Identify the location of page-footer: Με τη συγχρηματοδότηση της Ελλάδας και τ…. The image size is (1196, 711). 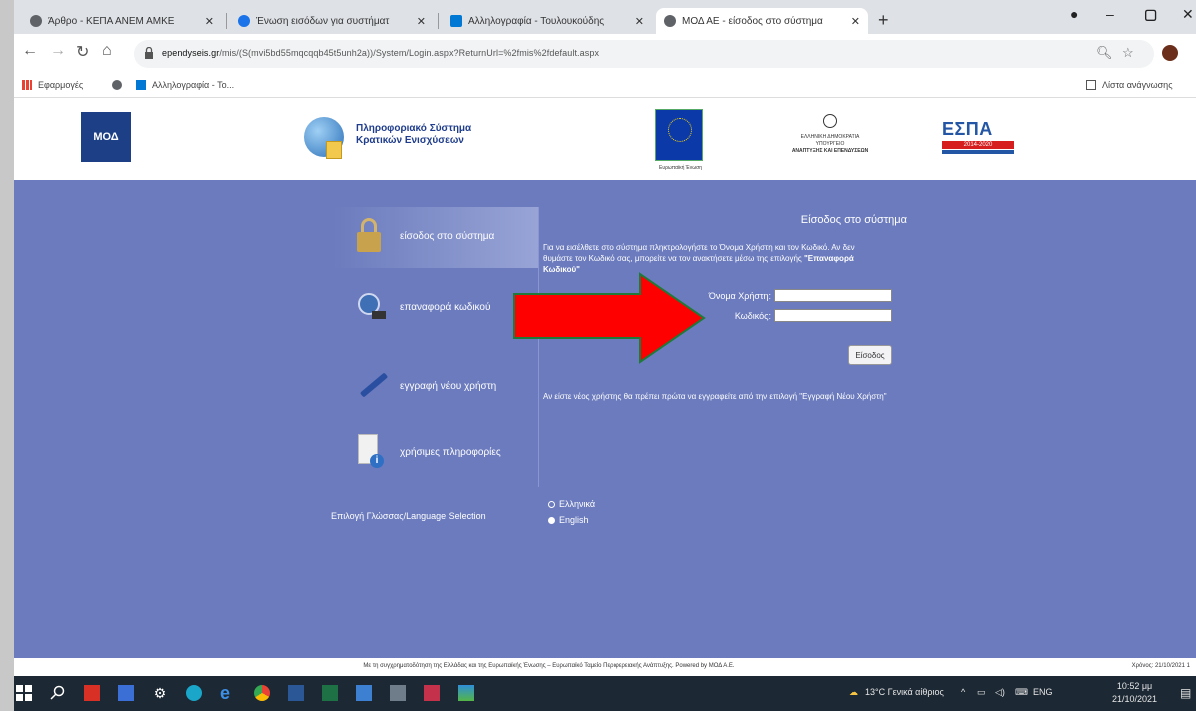
(605, 667).